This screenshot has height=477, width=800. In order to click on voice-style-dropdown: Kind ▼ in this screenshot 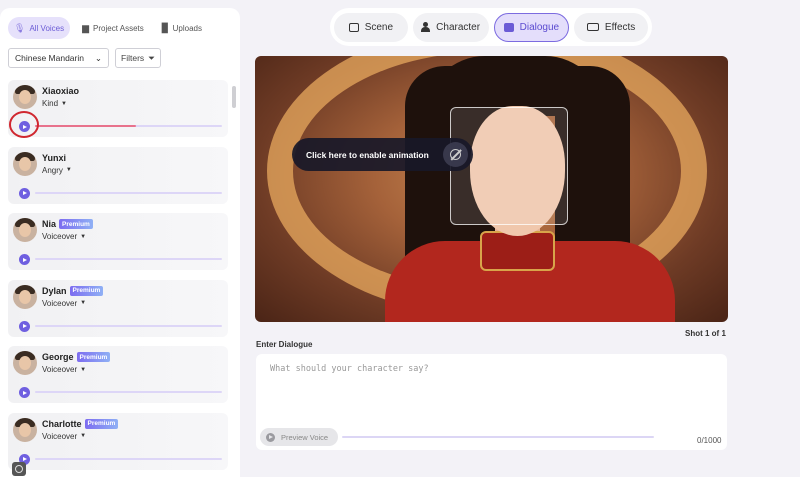, I will do `click(54, 103)`.